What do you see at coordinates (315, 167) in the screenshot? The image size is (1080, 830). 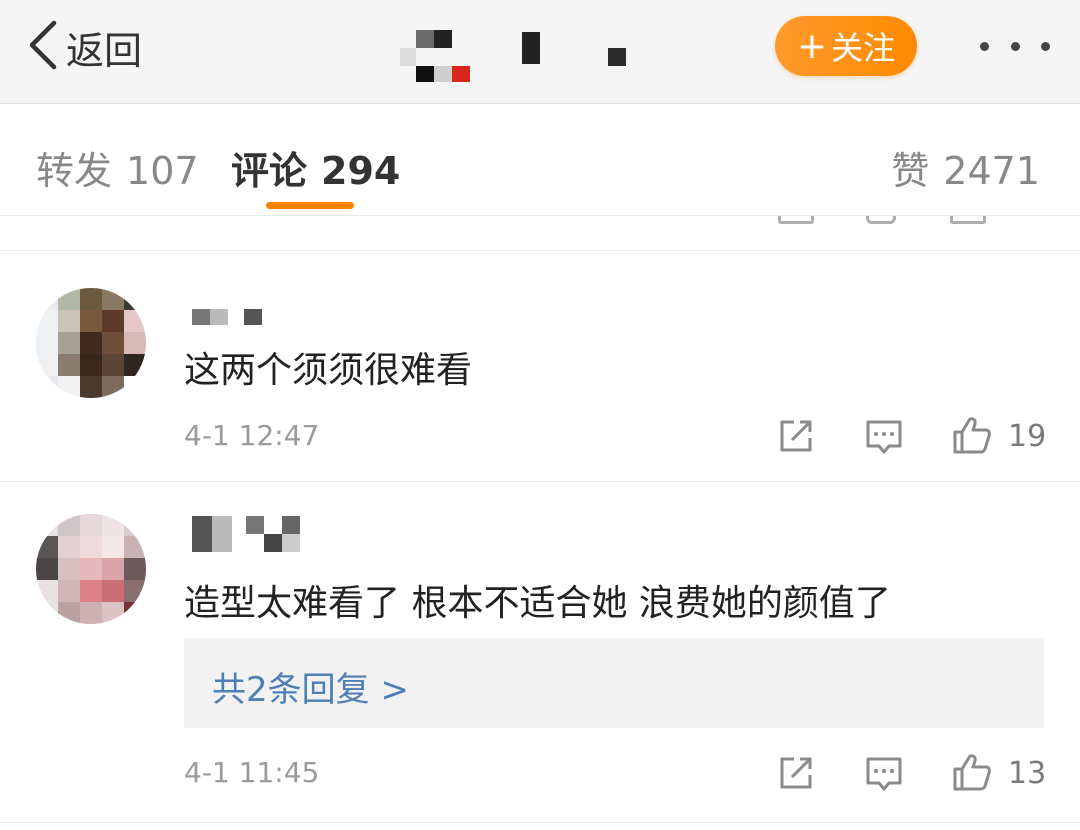 I see `tab-comment: 评论 294` at bounding box center [315, 167].